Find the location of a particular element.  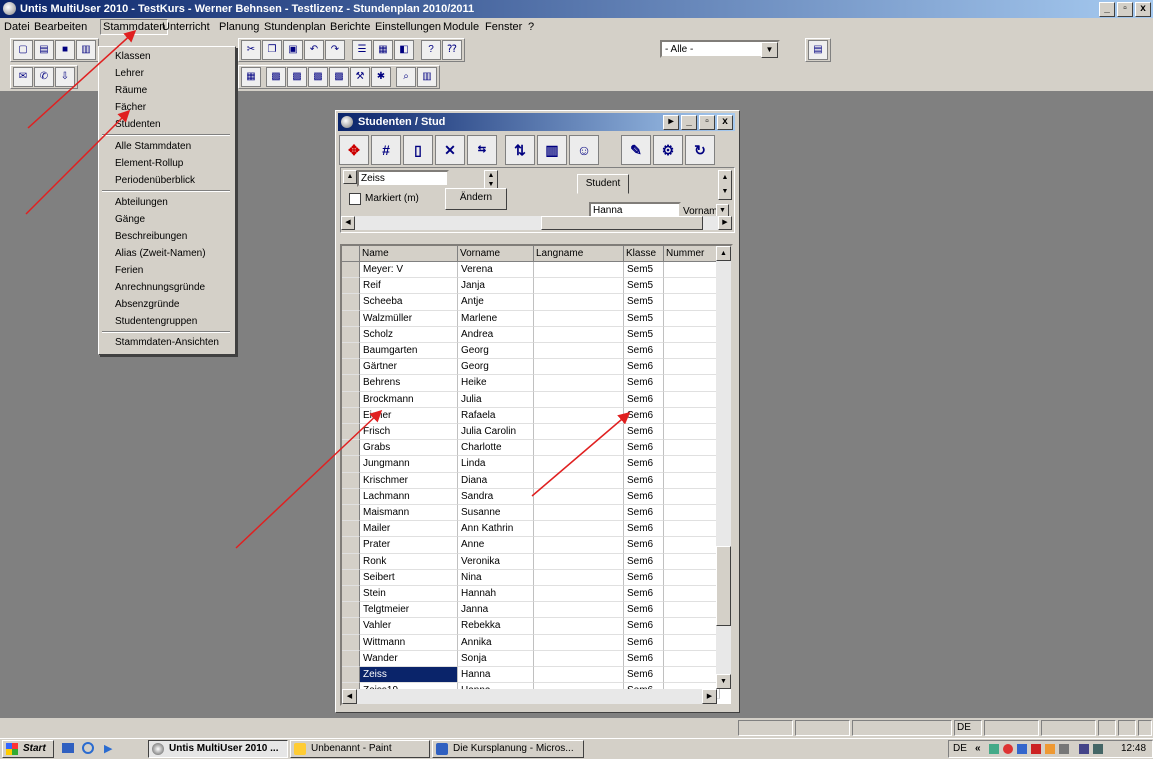

menu-item-raeume: Räume is located at coordinates (131, 90).